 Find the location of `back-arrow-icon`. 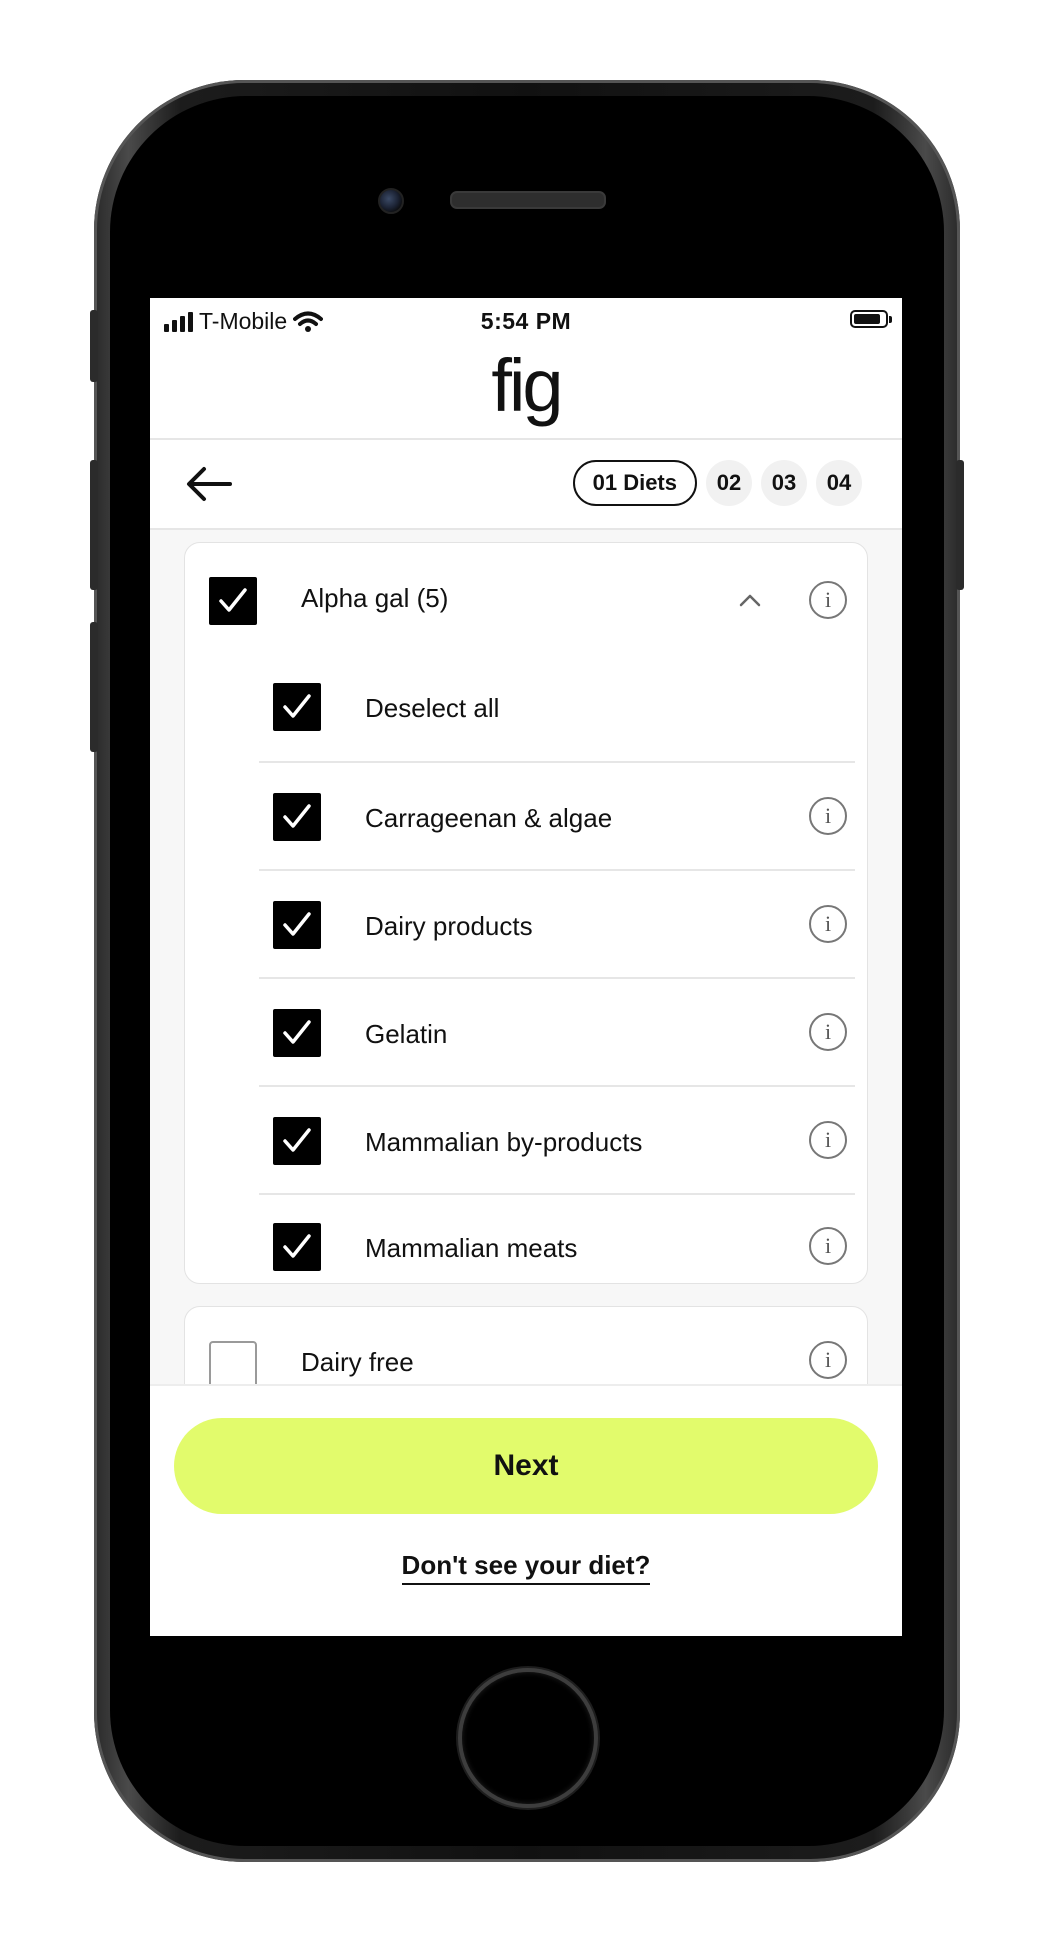

back-arrow-icon is located at coordinates (209, 484).